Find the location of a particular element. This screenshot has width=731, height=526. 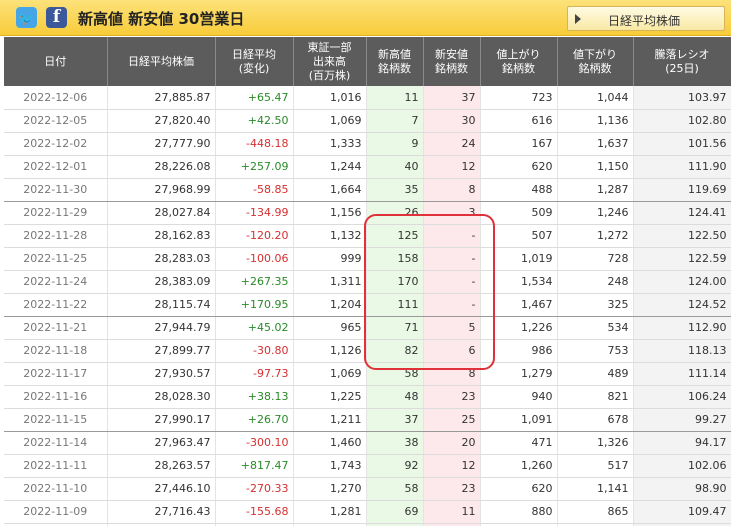

new-high-count-cell: 82 is located at coordinates (395, 351).